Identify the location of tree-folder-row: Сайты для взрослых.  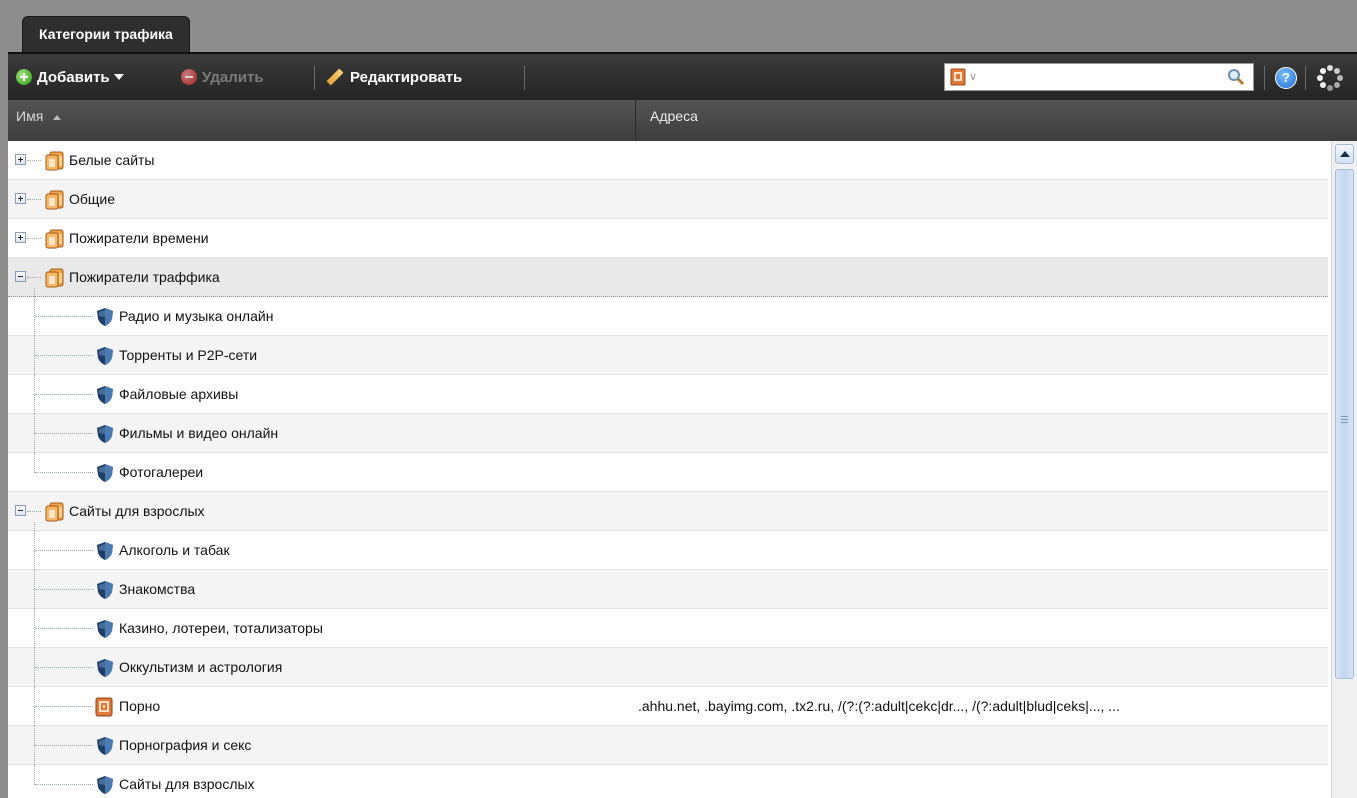
(668, 511).